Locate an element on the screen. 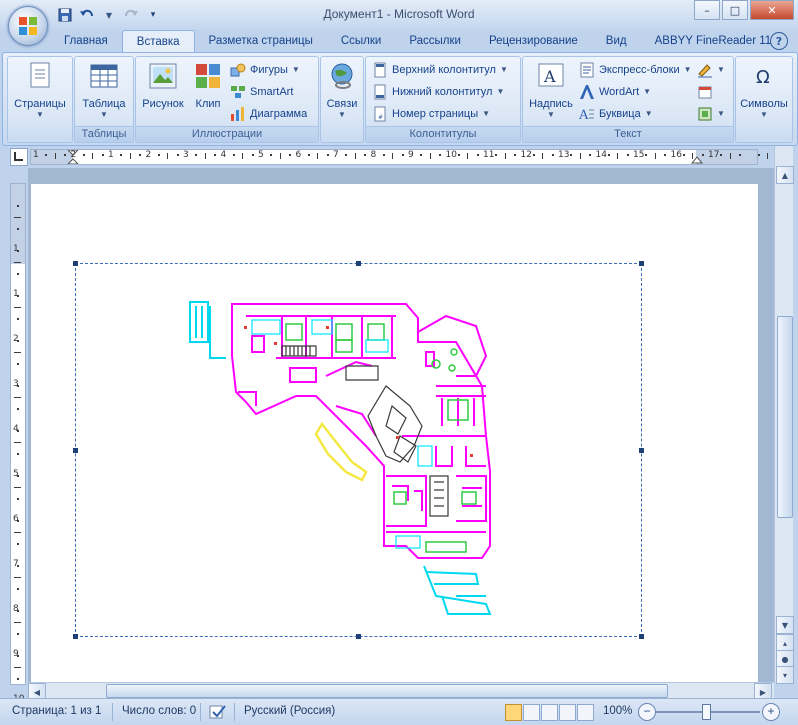 The image size is (798, 725). group-label-tables: Таблицы is located at coordinates (104, 134).